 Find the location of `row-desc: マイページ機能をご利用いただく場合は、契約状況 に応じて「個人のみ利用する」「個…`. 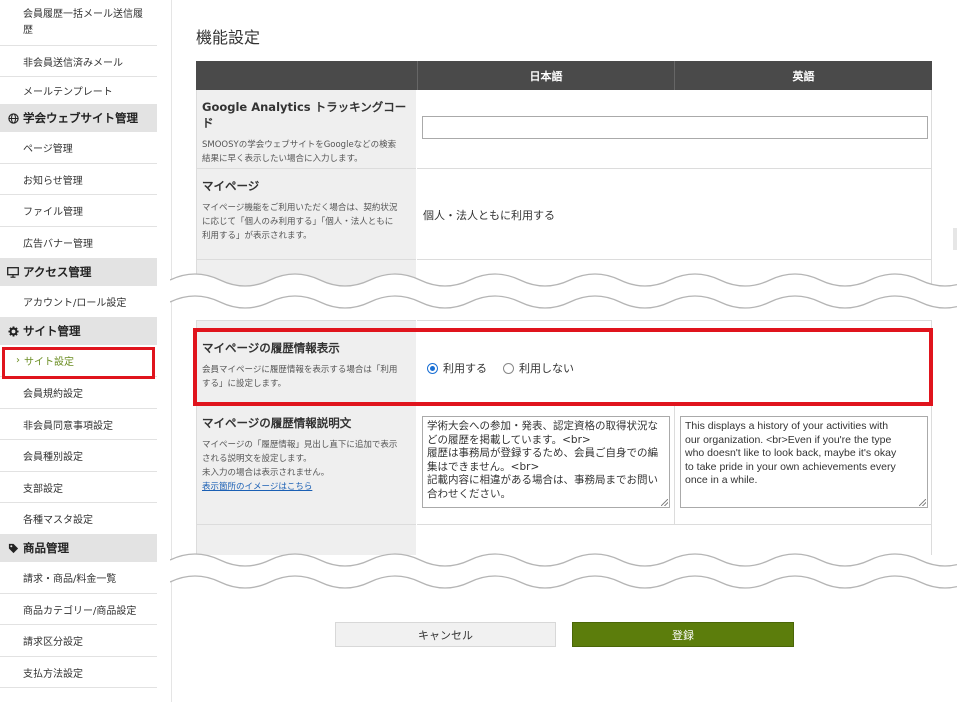

row-desc: マイページ機能をご利用いただく場合は、契約状況 に応じて「個人のみ利用する」「個… is located at coordinates (300, 222).